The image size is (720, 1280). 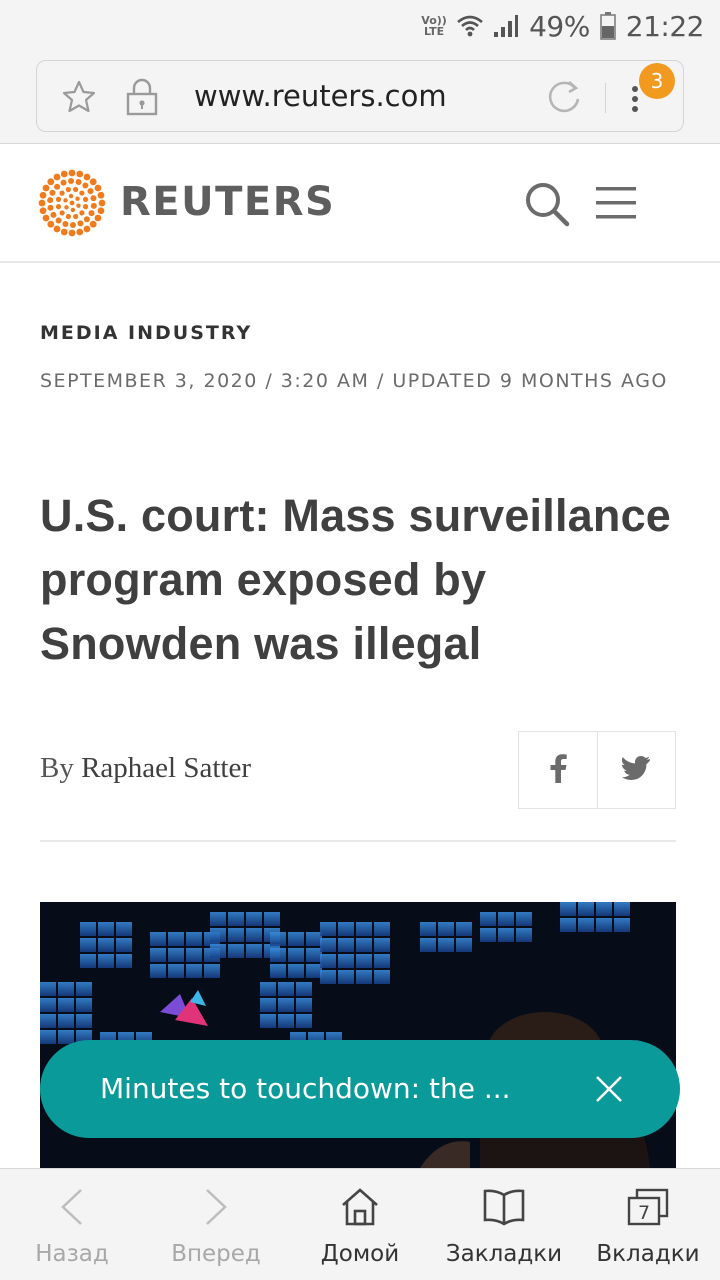 I want to click on back-arrow-icon, so click(x=72, y=1207).